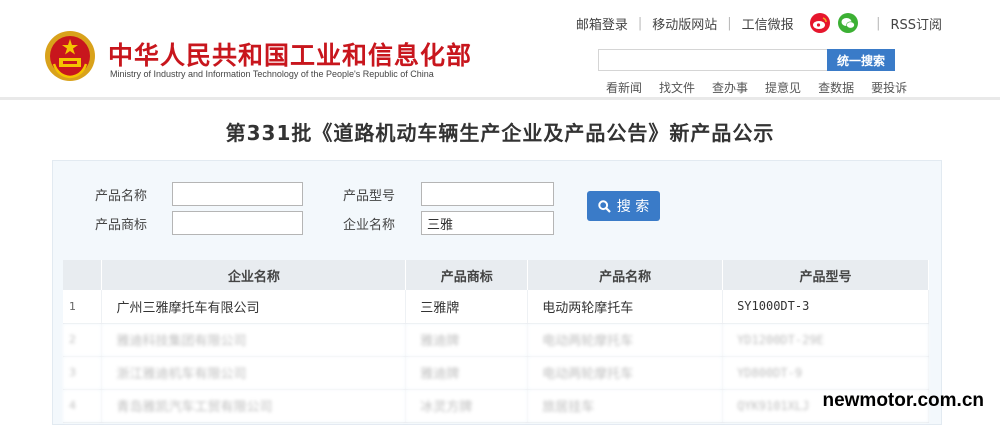 This screenshot has width=1000, height=425. What do you see at coordinates (237, 223) in the screenshot?
I see `product-brand-input` at bounding box center [237, 223].